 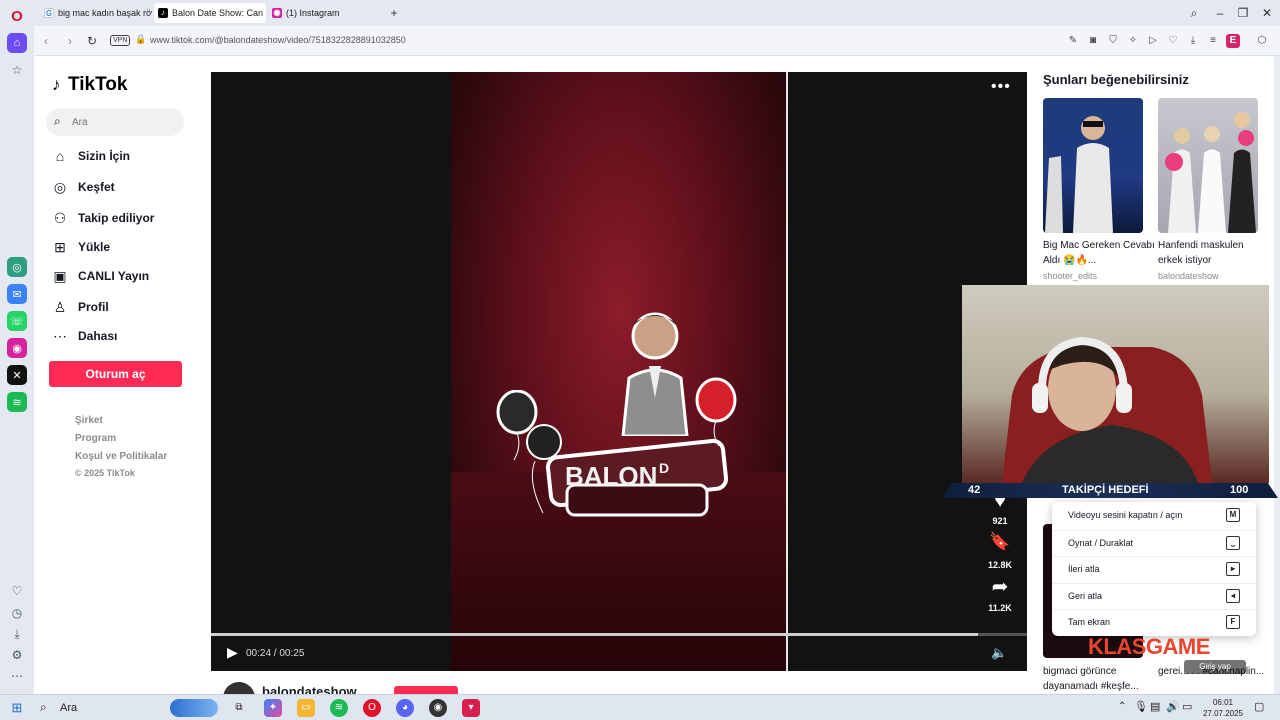 I want to click on search-input, so click(x=124, y=122).